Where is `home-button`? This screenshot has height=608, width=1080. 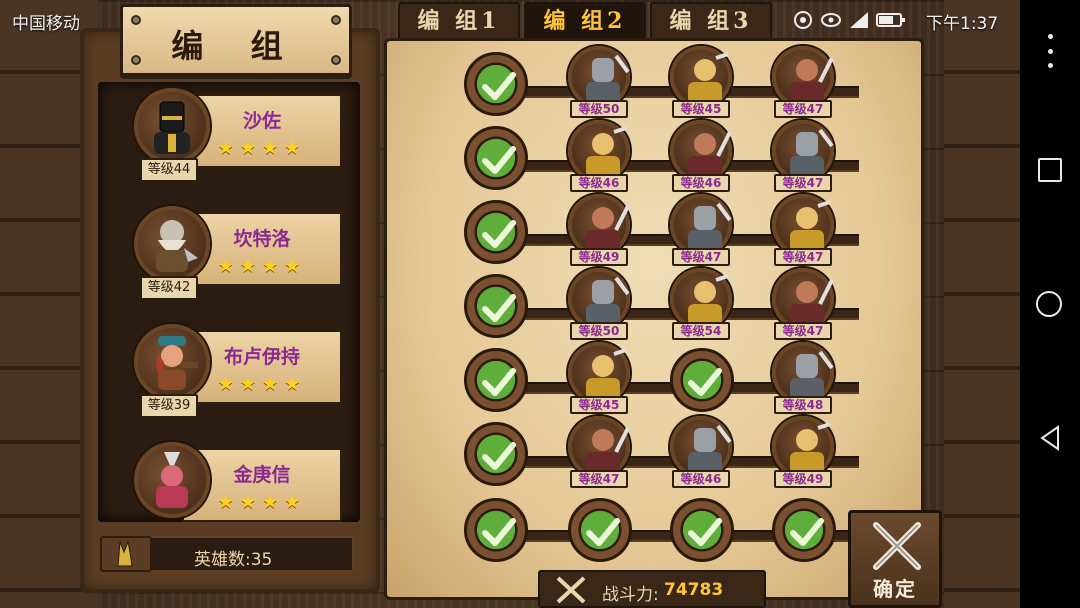 home-button is located at coordinates (1049, 304).